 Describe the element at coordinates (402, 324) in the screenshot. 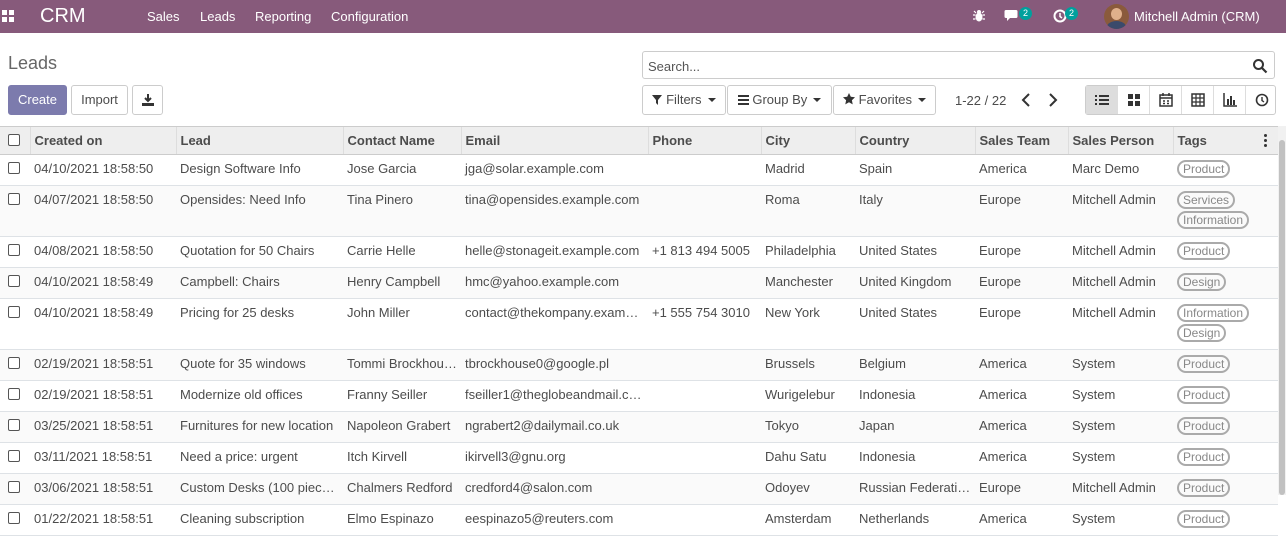

I see `cell-contact: John Miller` at that location.